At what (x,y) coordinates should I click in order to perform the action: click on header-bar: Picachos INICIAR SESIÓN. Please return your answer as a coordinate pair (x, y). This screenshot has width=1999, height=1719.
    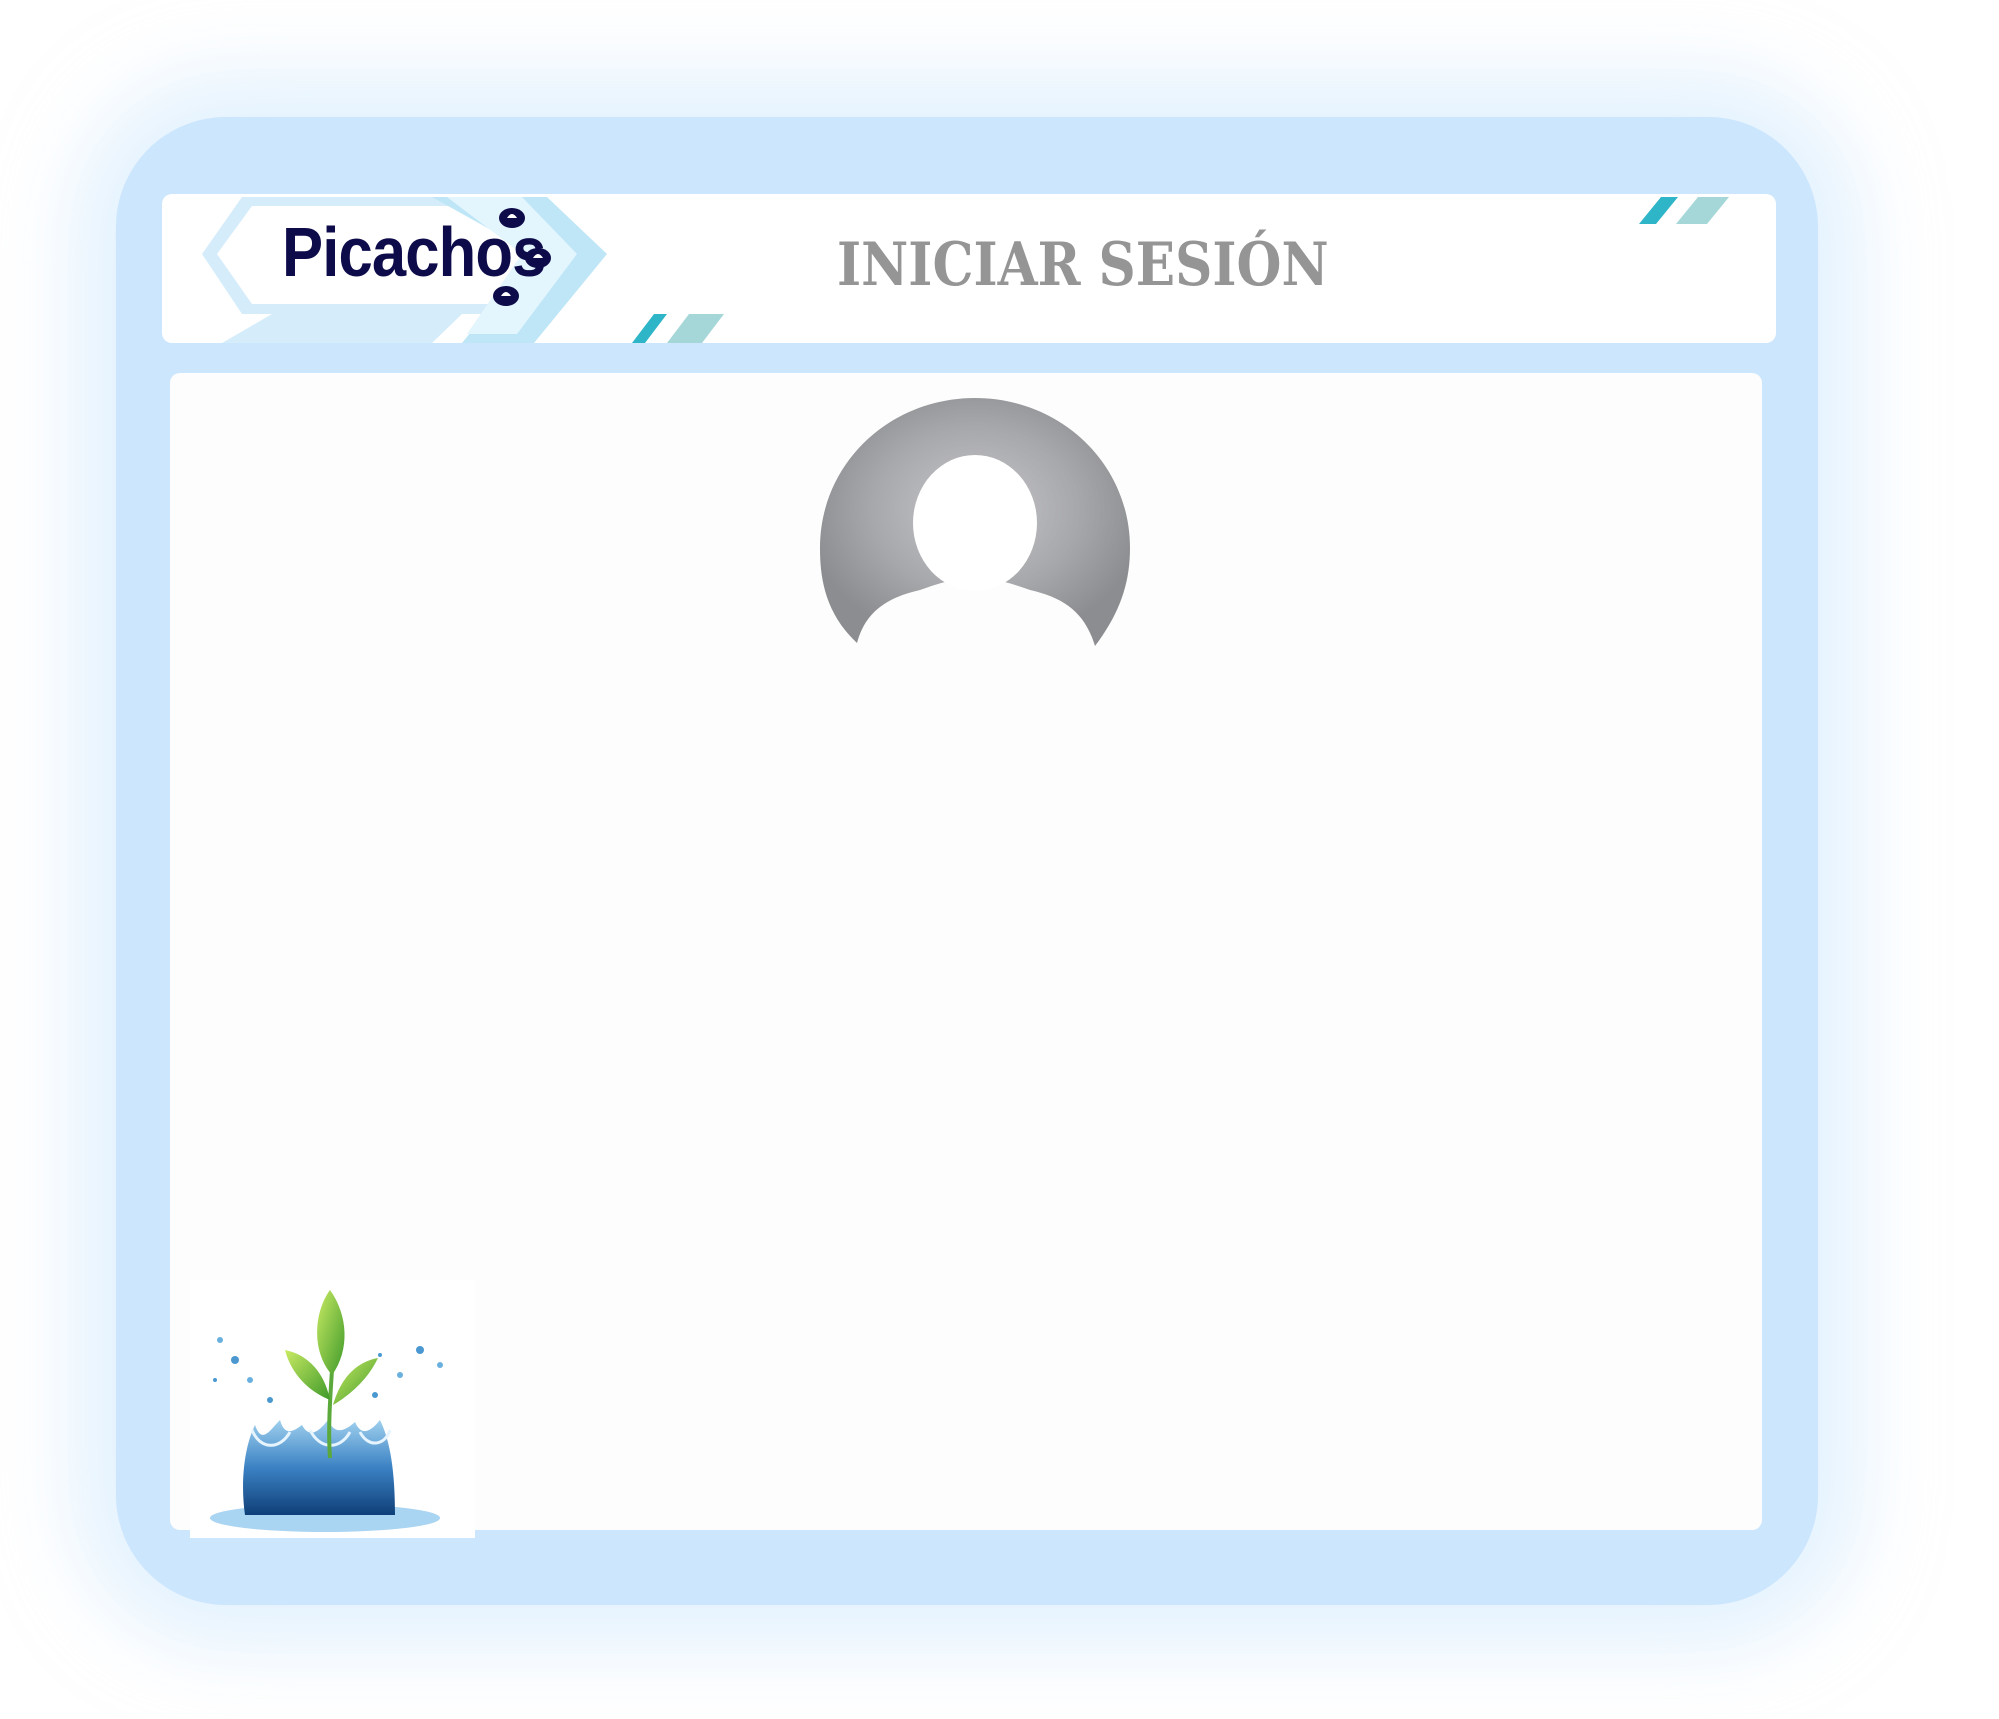
    Looking at the image, I should click on (969, 268).